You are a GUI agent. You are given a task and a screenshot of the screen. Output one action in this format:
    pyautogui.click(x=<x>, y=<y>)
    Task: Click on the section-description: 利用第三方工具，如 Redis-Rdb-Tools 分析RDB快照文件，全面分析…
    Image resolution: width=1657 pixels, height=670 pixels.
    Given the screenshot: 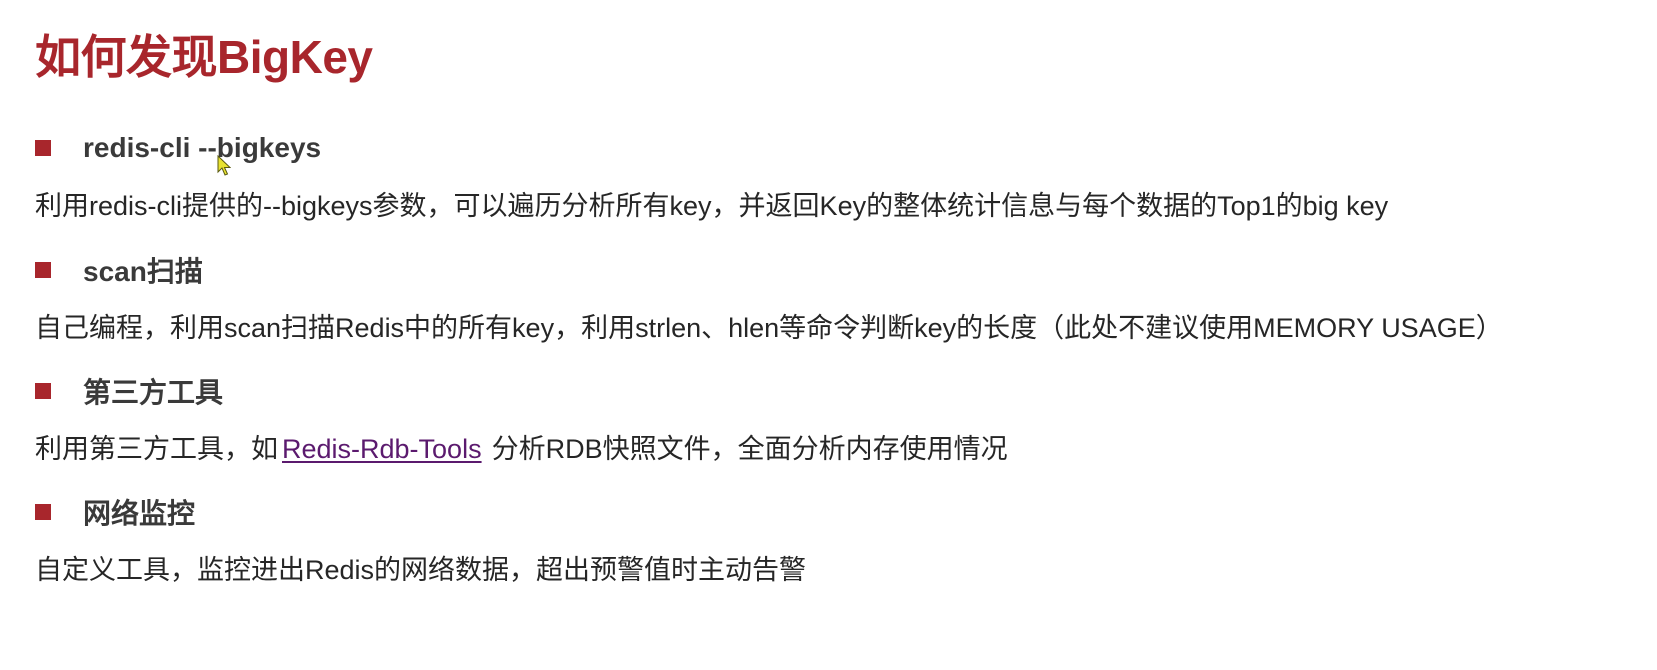 What is the action you would take?
    pyautogui.click(x=835, y=449)
    